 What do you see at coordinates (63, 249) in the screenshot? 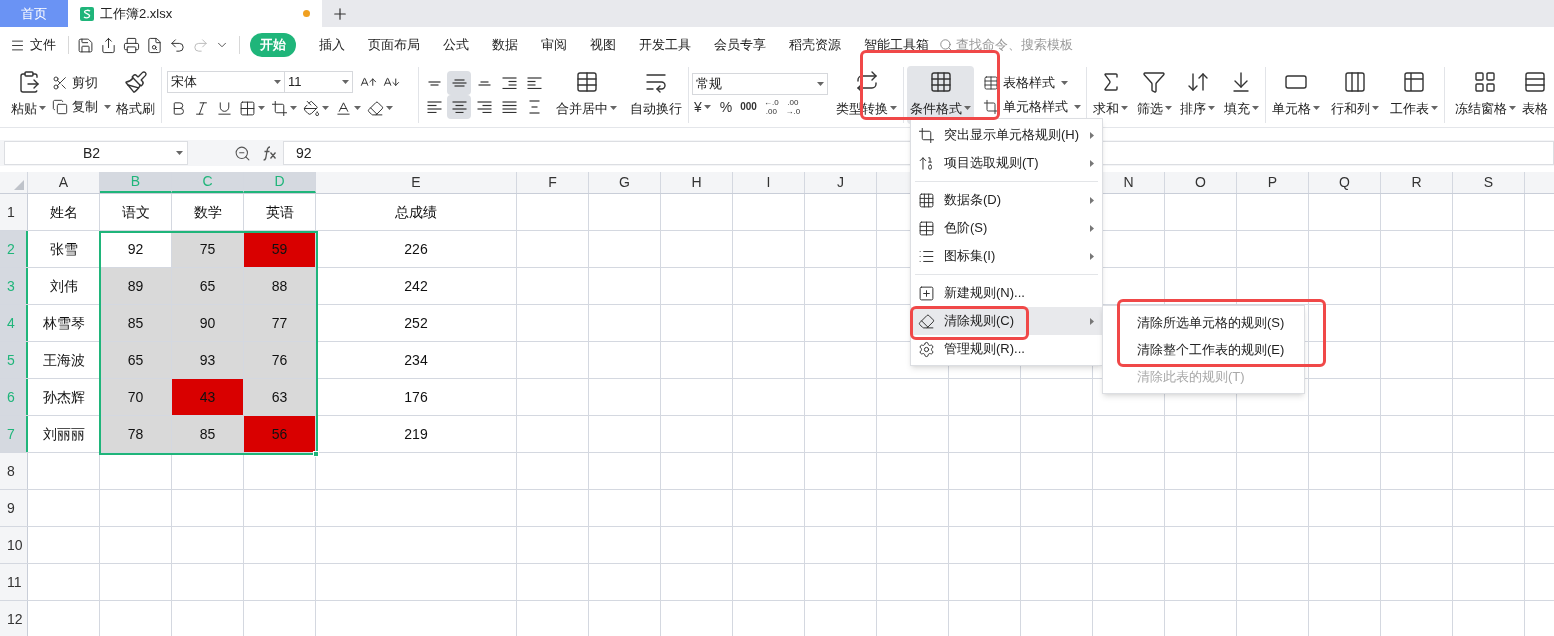
I see `cell-text: 张雪` at bounding box center [63, 249].